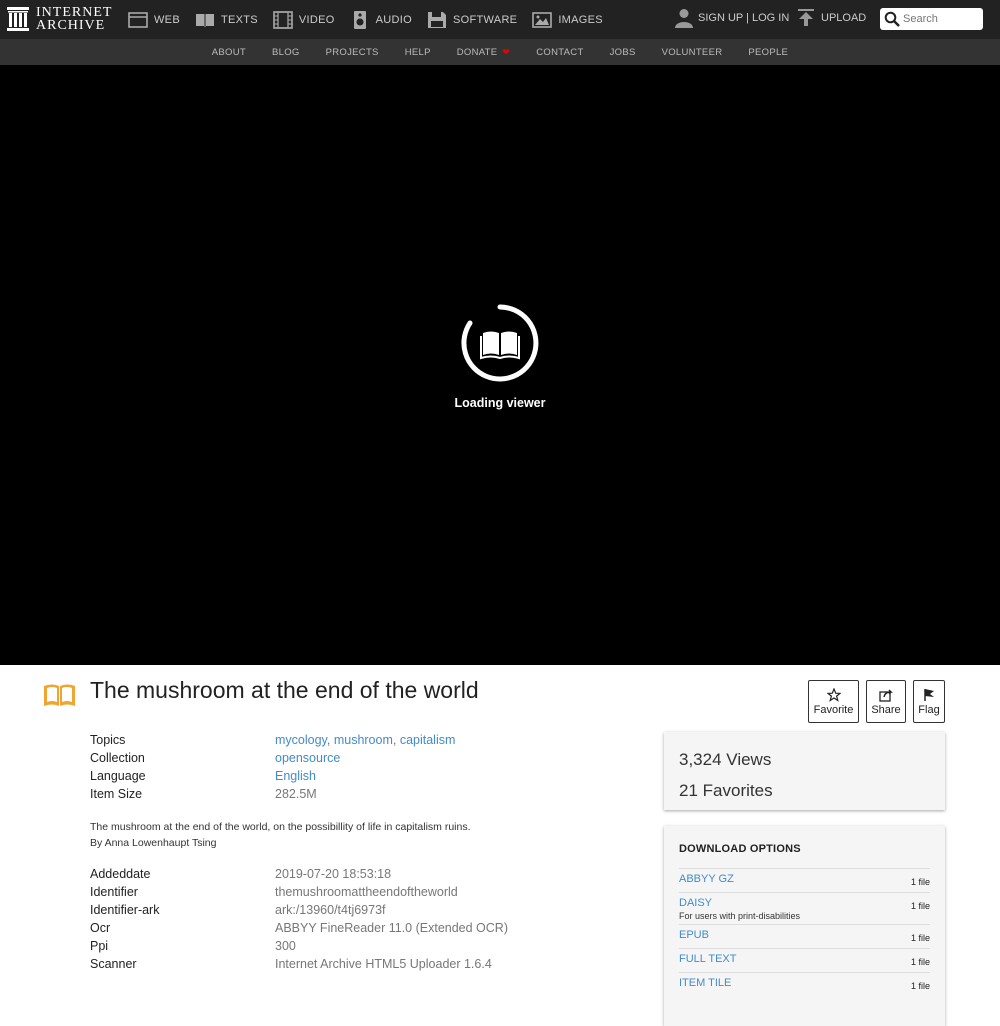 The image size is (1000, 1026). What do you see at coordinates (942, 19) in the screenshot?
I see `search-input` at bounding box center [942, 19].